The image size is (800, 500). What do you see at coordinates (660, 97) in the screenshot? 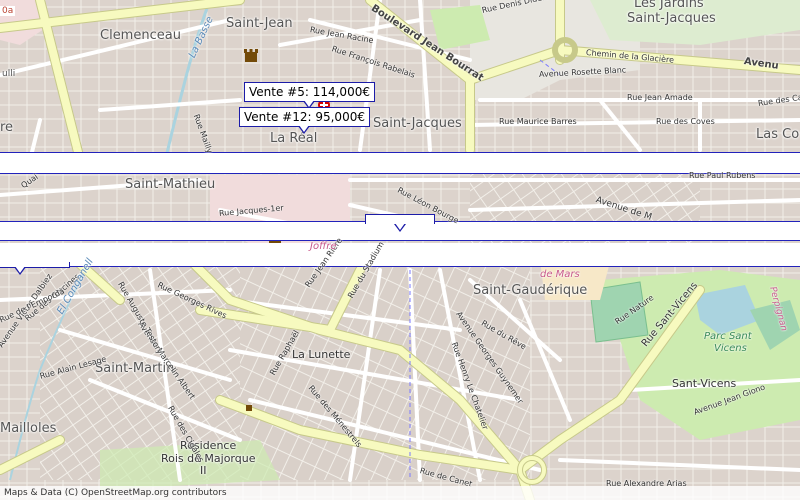
I see `street-label: Rue Jean Amade` at bounding box center [660, 97].